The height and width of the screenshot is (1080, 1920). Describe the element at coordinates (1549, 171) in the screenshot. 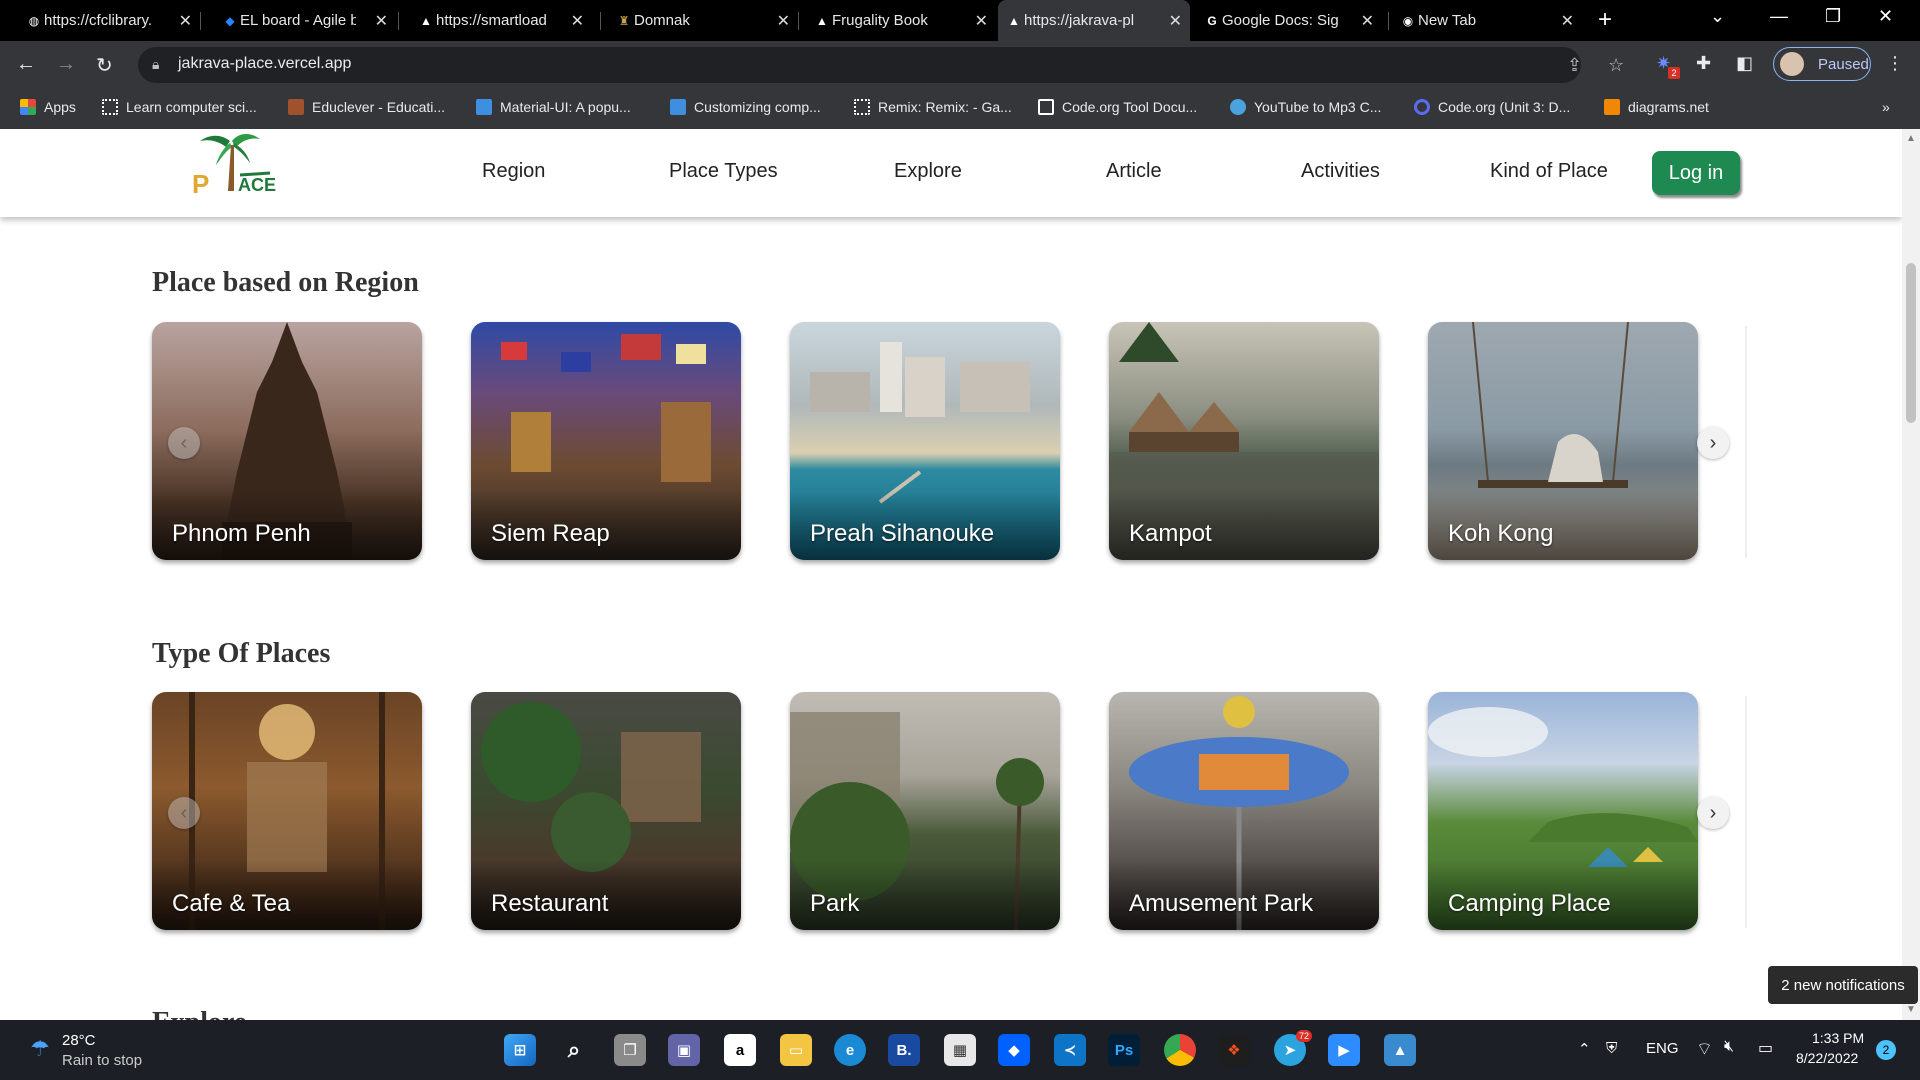

I see `nav-kind-of-place: Kind of Place` at that location.